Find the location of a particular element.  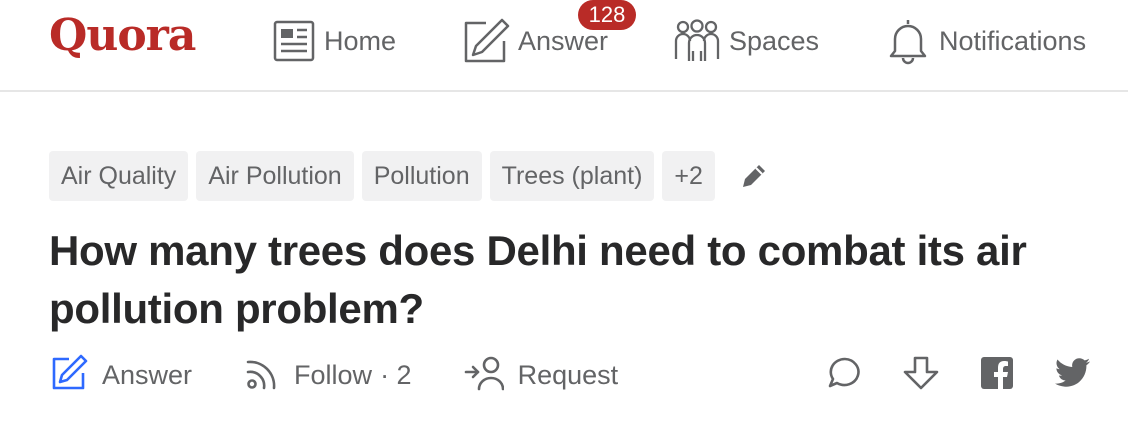

nav-notifications: Notifications is located at coordinates (985, 41).